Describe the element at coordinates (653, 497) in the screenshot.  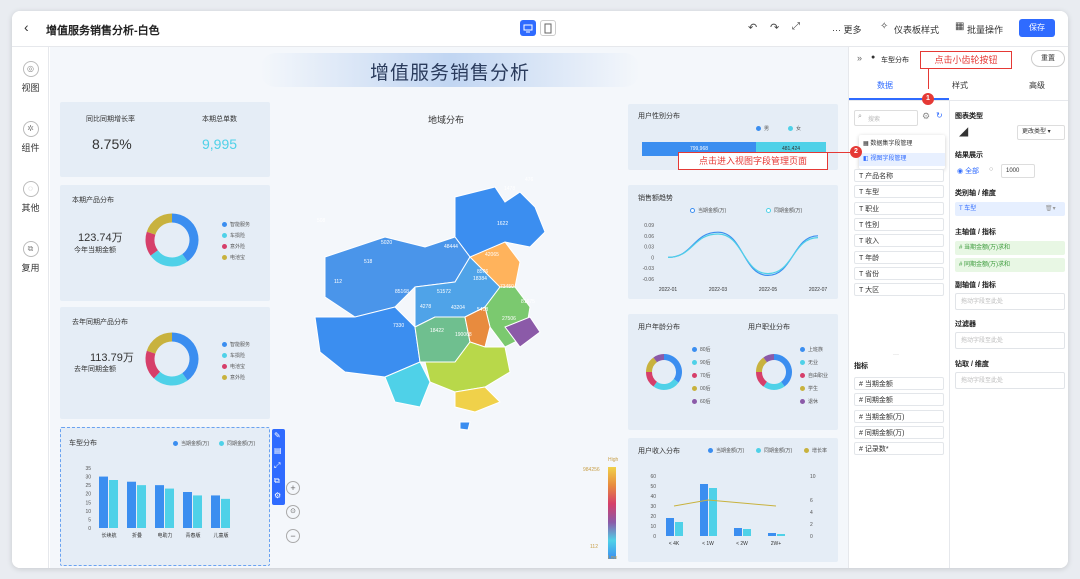
I see `tick-label: 40` at that location.